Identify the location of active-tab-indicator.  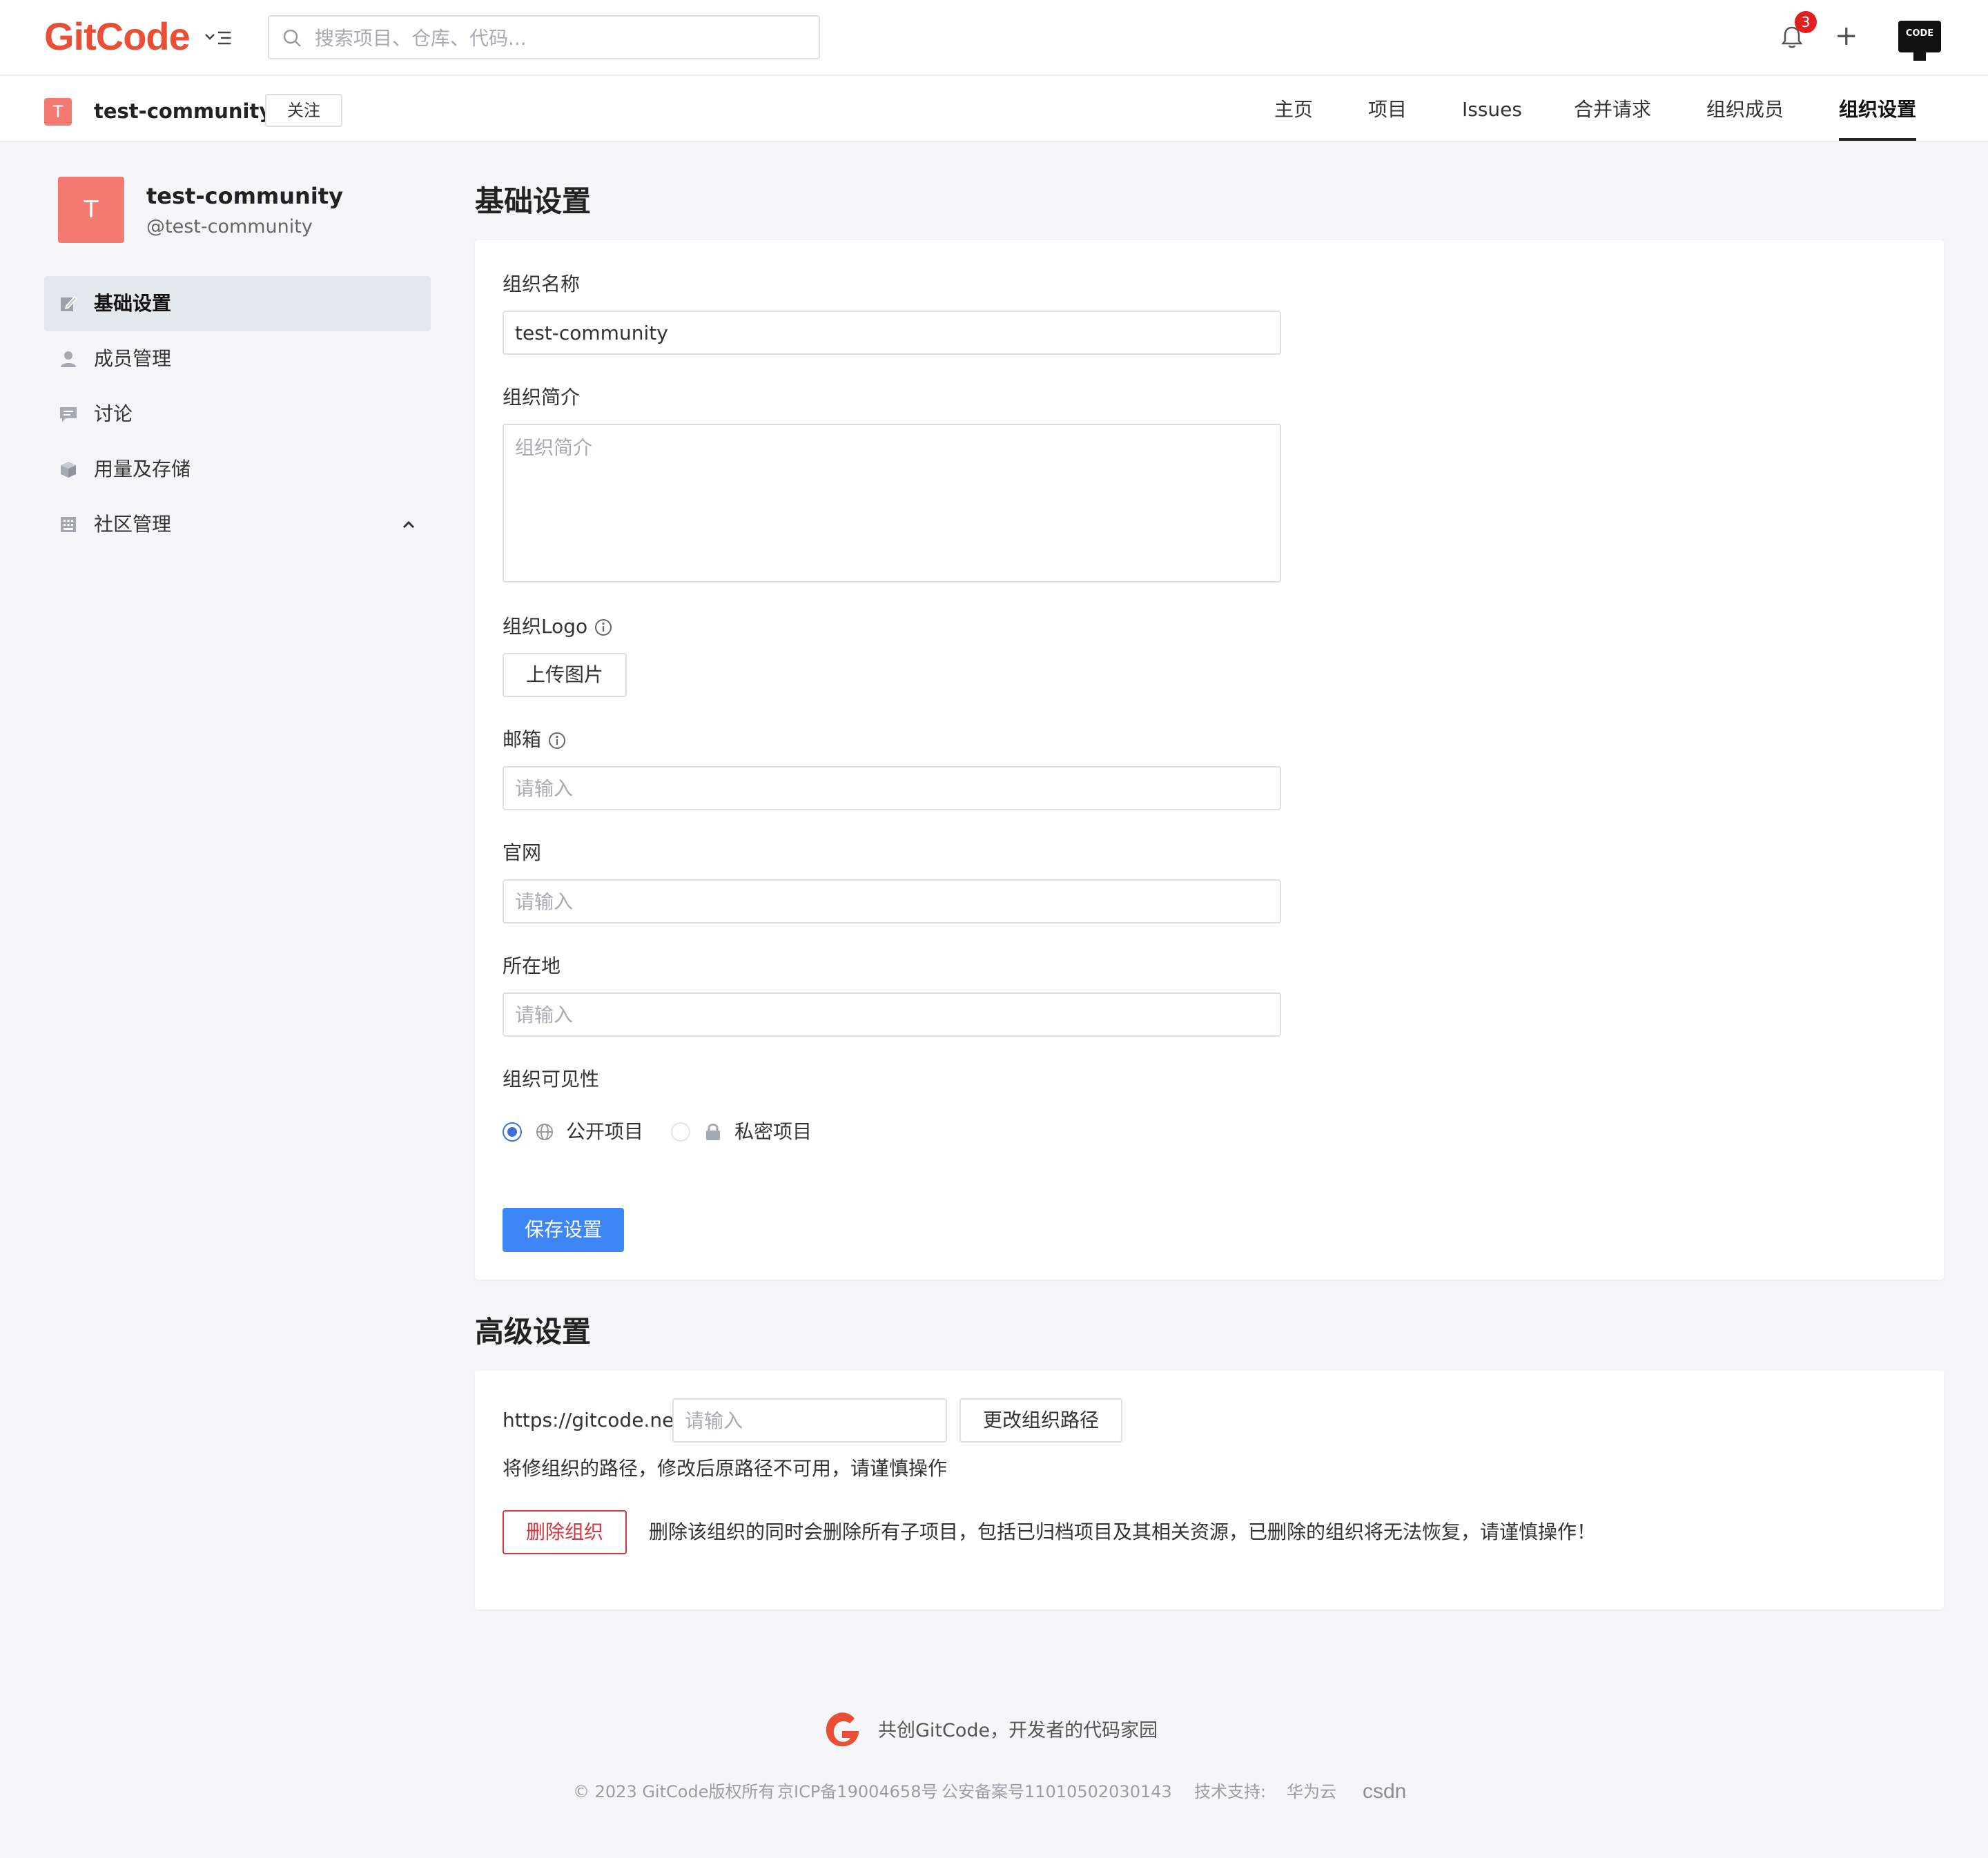
(1877, 139).